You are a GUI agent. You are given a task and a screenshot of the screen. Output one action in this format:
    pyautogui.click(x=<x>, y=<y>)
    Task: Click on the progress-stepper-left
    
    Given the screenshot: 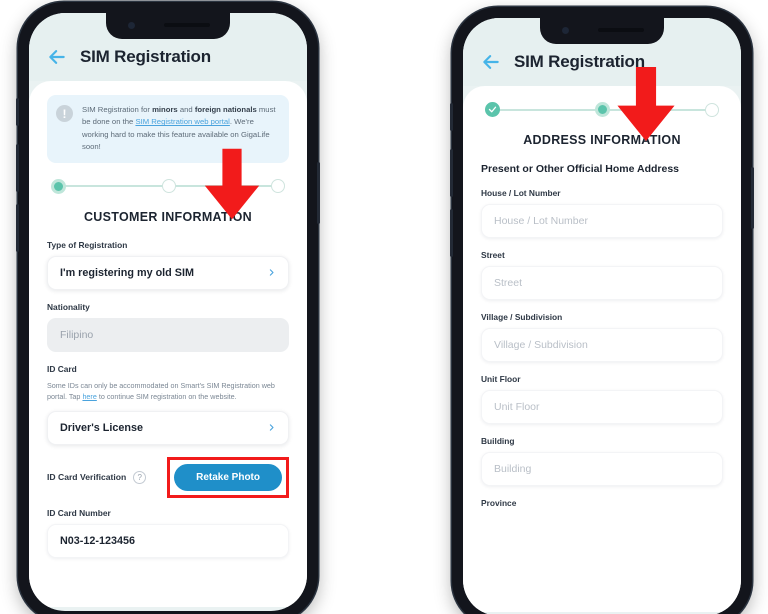 What is the action you would take?
    pyautogui.click(x=168, y=186)
    